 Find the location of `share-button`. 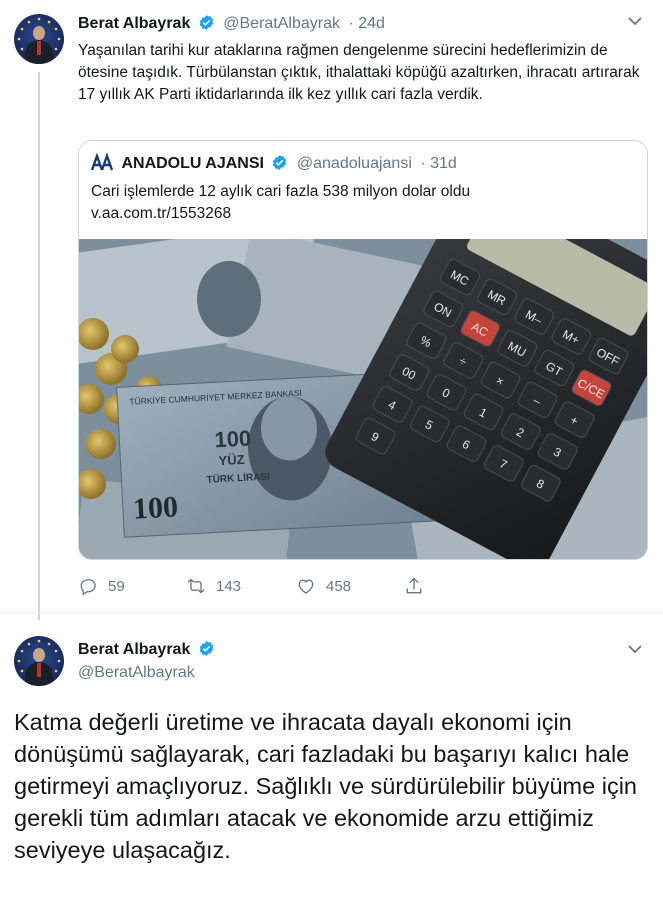

share-button is located at coordinates (419, 586).